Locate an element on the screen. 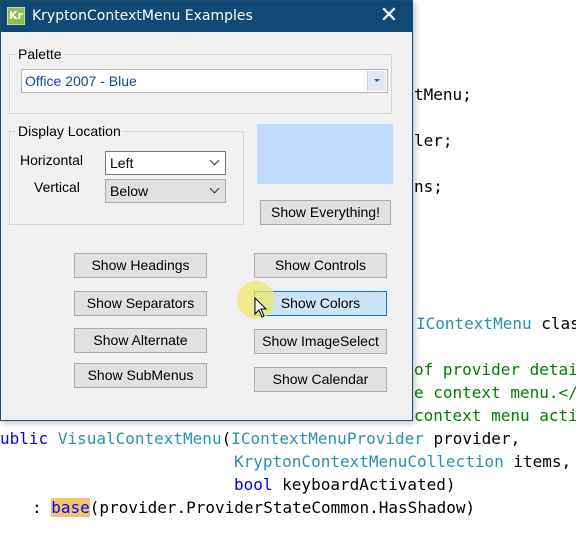  code-comment: e context menu.</p is located at coordinates (495, 392).